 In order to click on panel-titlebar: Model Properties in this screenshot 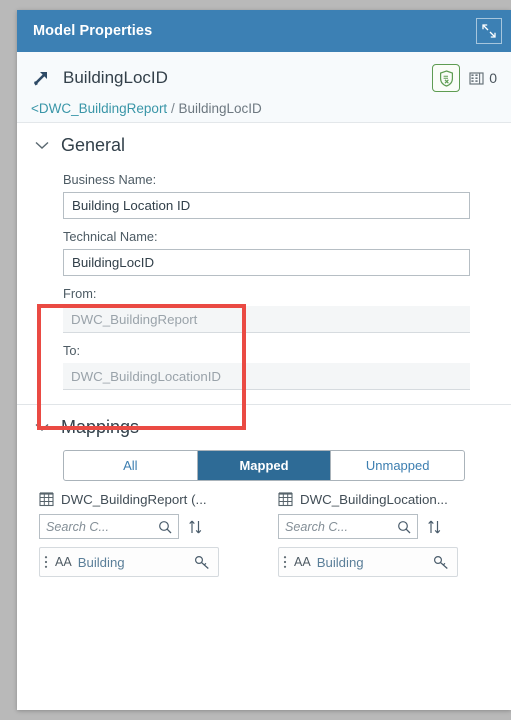, I will do `click(264, 31)`.